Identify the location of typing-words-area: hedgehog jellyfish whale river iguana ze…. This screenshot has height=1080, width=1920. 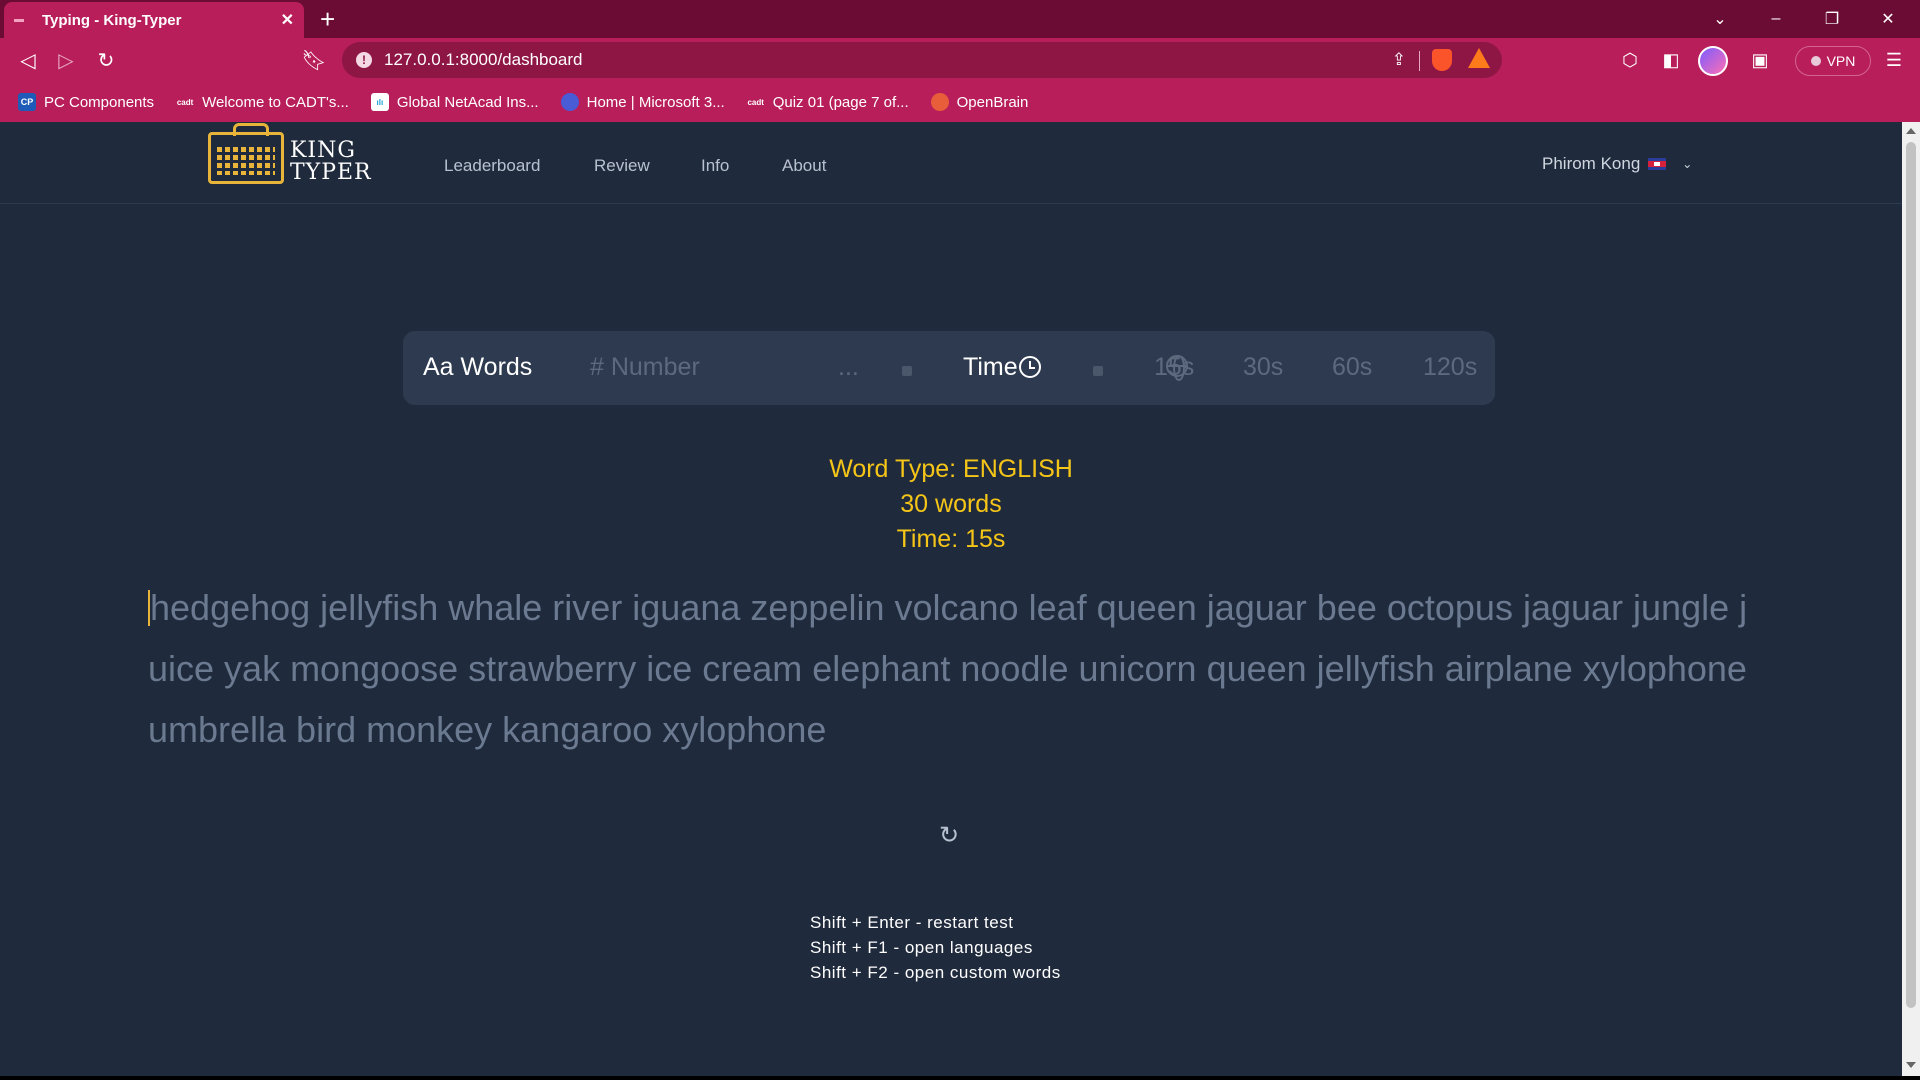
(953, 668).